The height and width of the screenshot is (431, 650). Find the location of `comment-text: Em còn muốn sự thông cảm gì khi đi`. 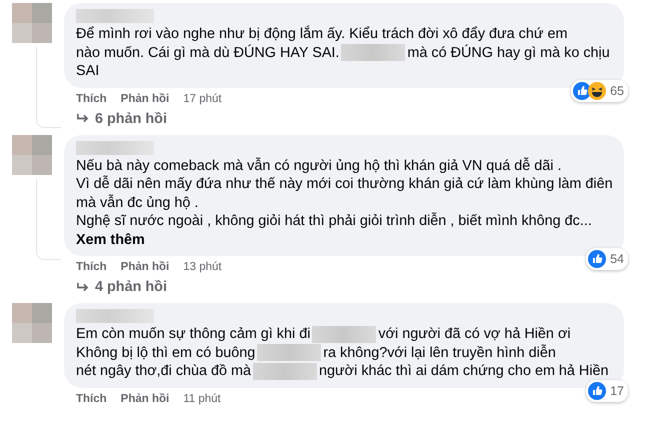

comment-text: Em còn muốn sự thông cảm gì khi đi is located at coordinates (193, 334).